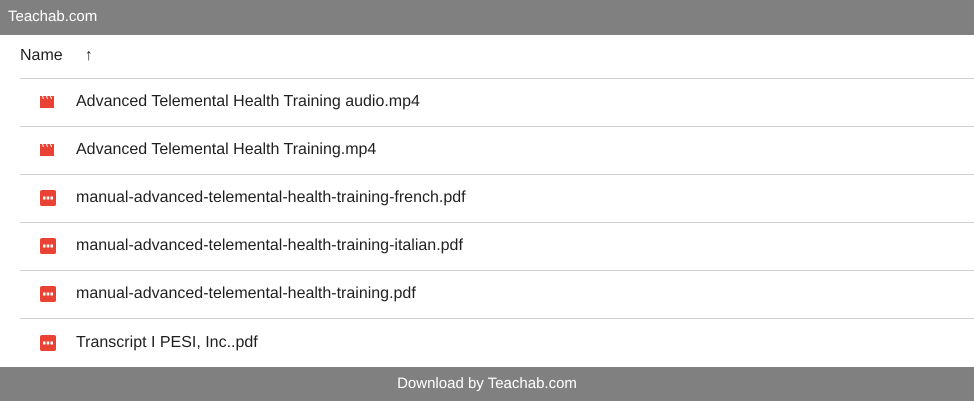 The width and height of the screenshot is (974, 401). I want to click on file-name: Transcript I PESI, Inc..pdf, so click(167, 342).